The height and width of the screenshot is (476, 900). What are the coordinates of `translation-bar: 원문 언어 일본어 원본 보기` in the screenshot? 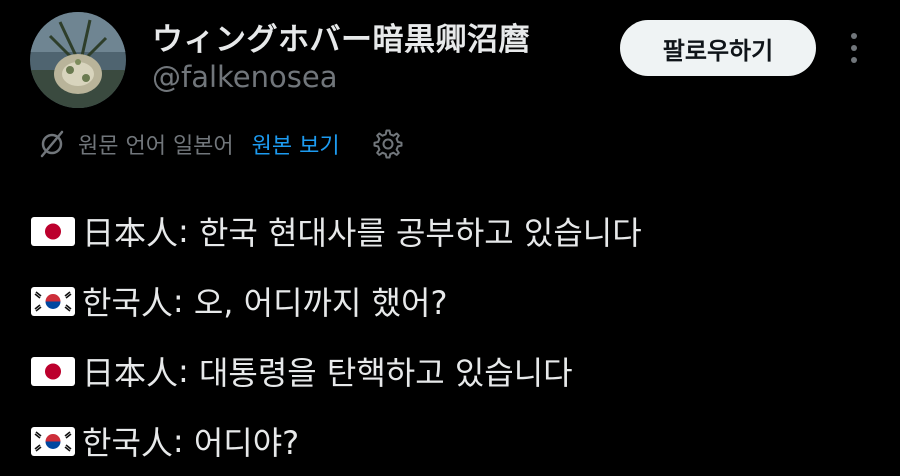 It's located at (220, 144).